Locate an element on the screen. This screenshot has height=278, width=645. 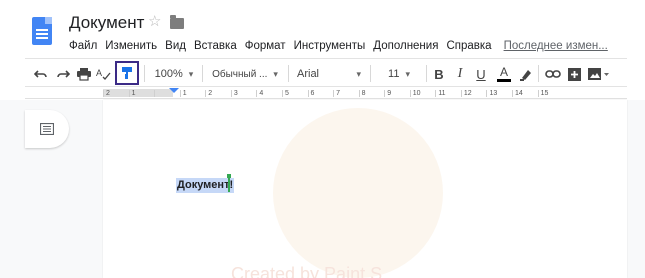
menu-addons: Дополнения is located at coordinates (405, 46).